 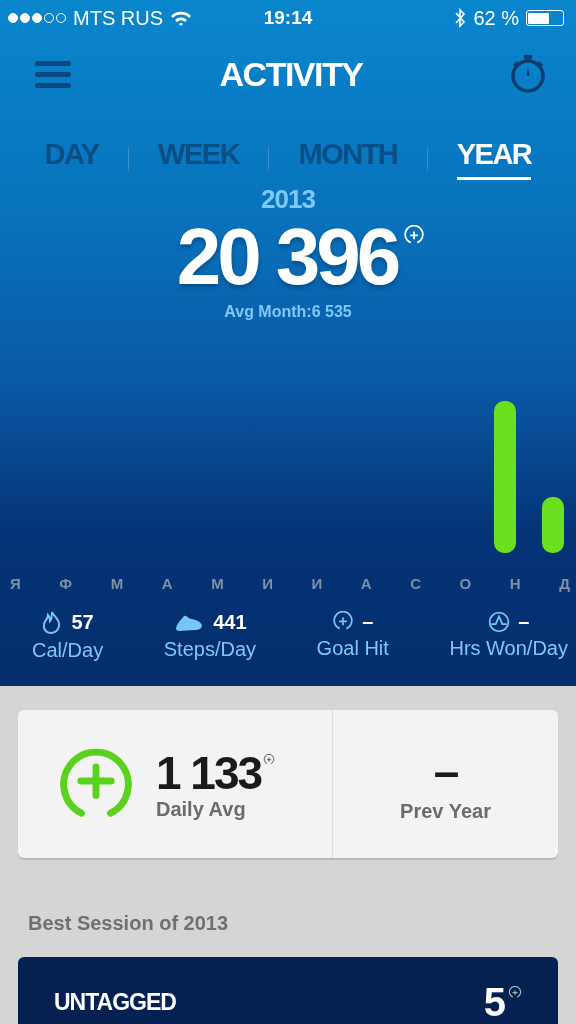 What do you see at coordinates (291, 74) in the screenshot?
I see `screen-title: ACTIVITY` at bounding box center [291, 74].